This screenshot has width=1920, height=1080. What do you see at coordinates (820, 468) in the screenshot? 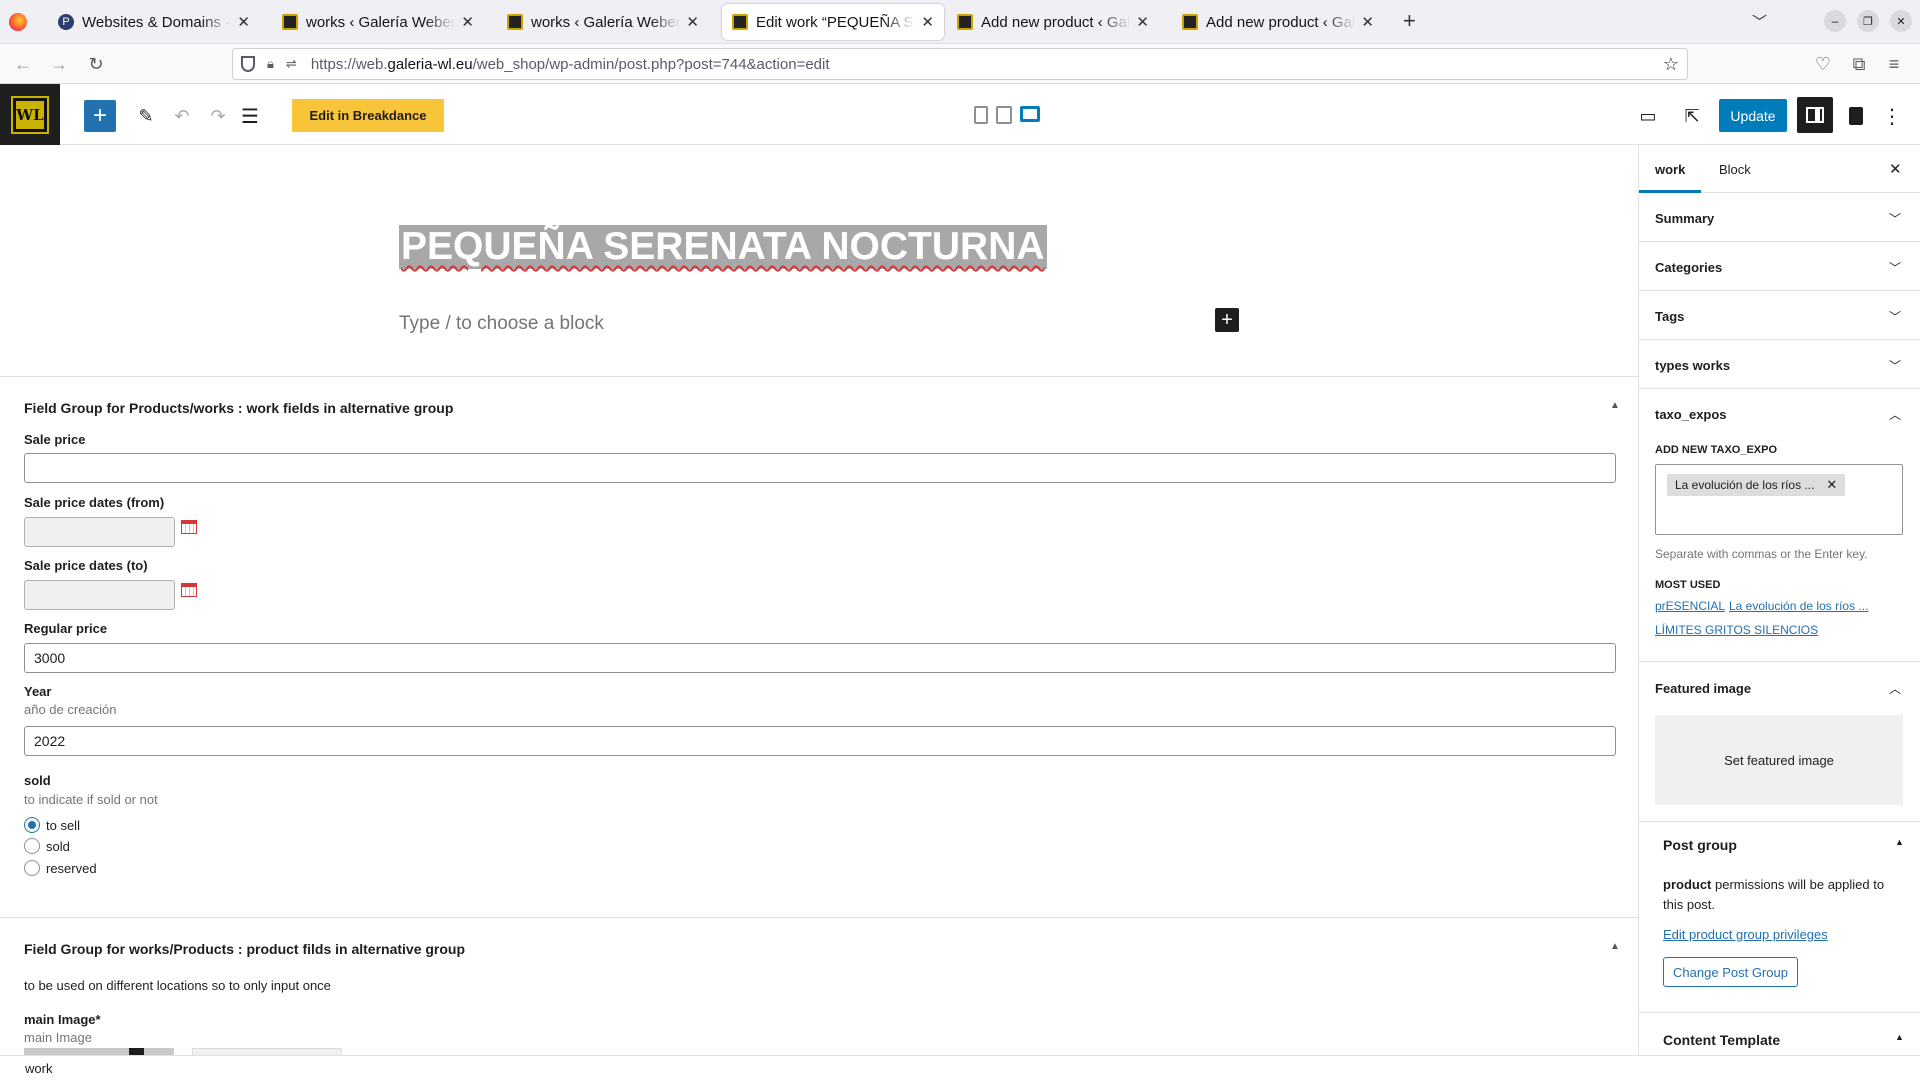
I see `sale-price-input` at bounding box center [820, 468].